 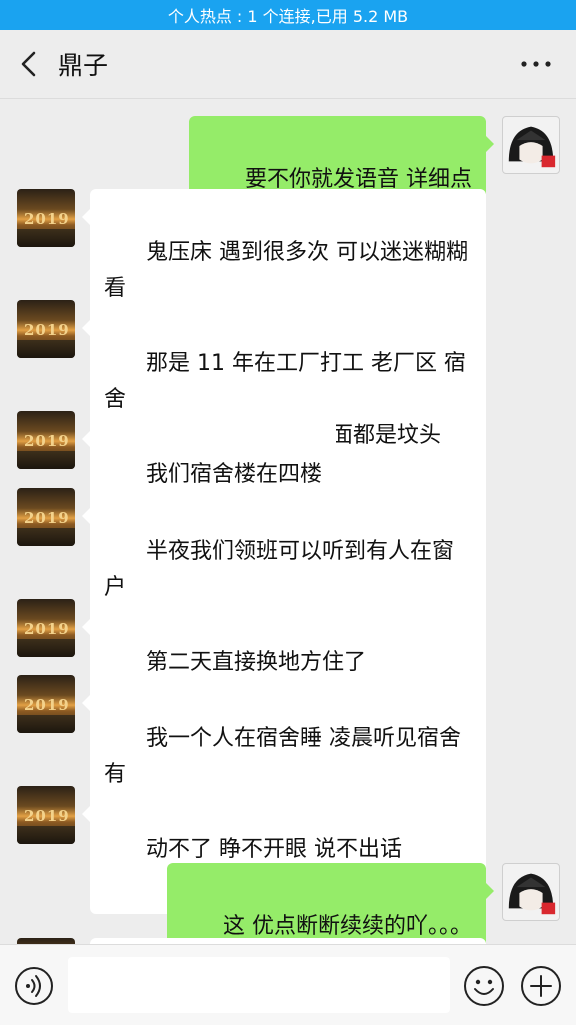 I want to click on emoji-icon, so click(x=484, y=986).